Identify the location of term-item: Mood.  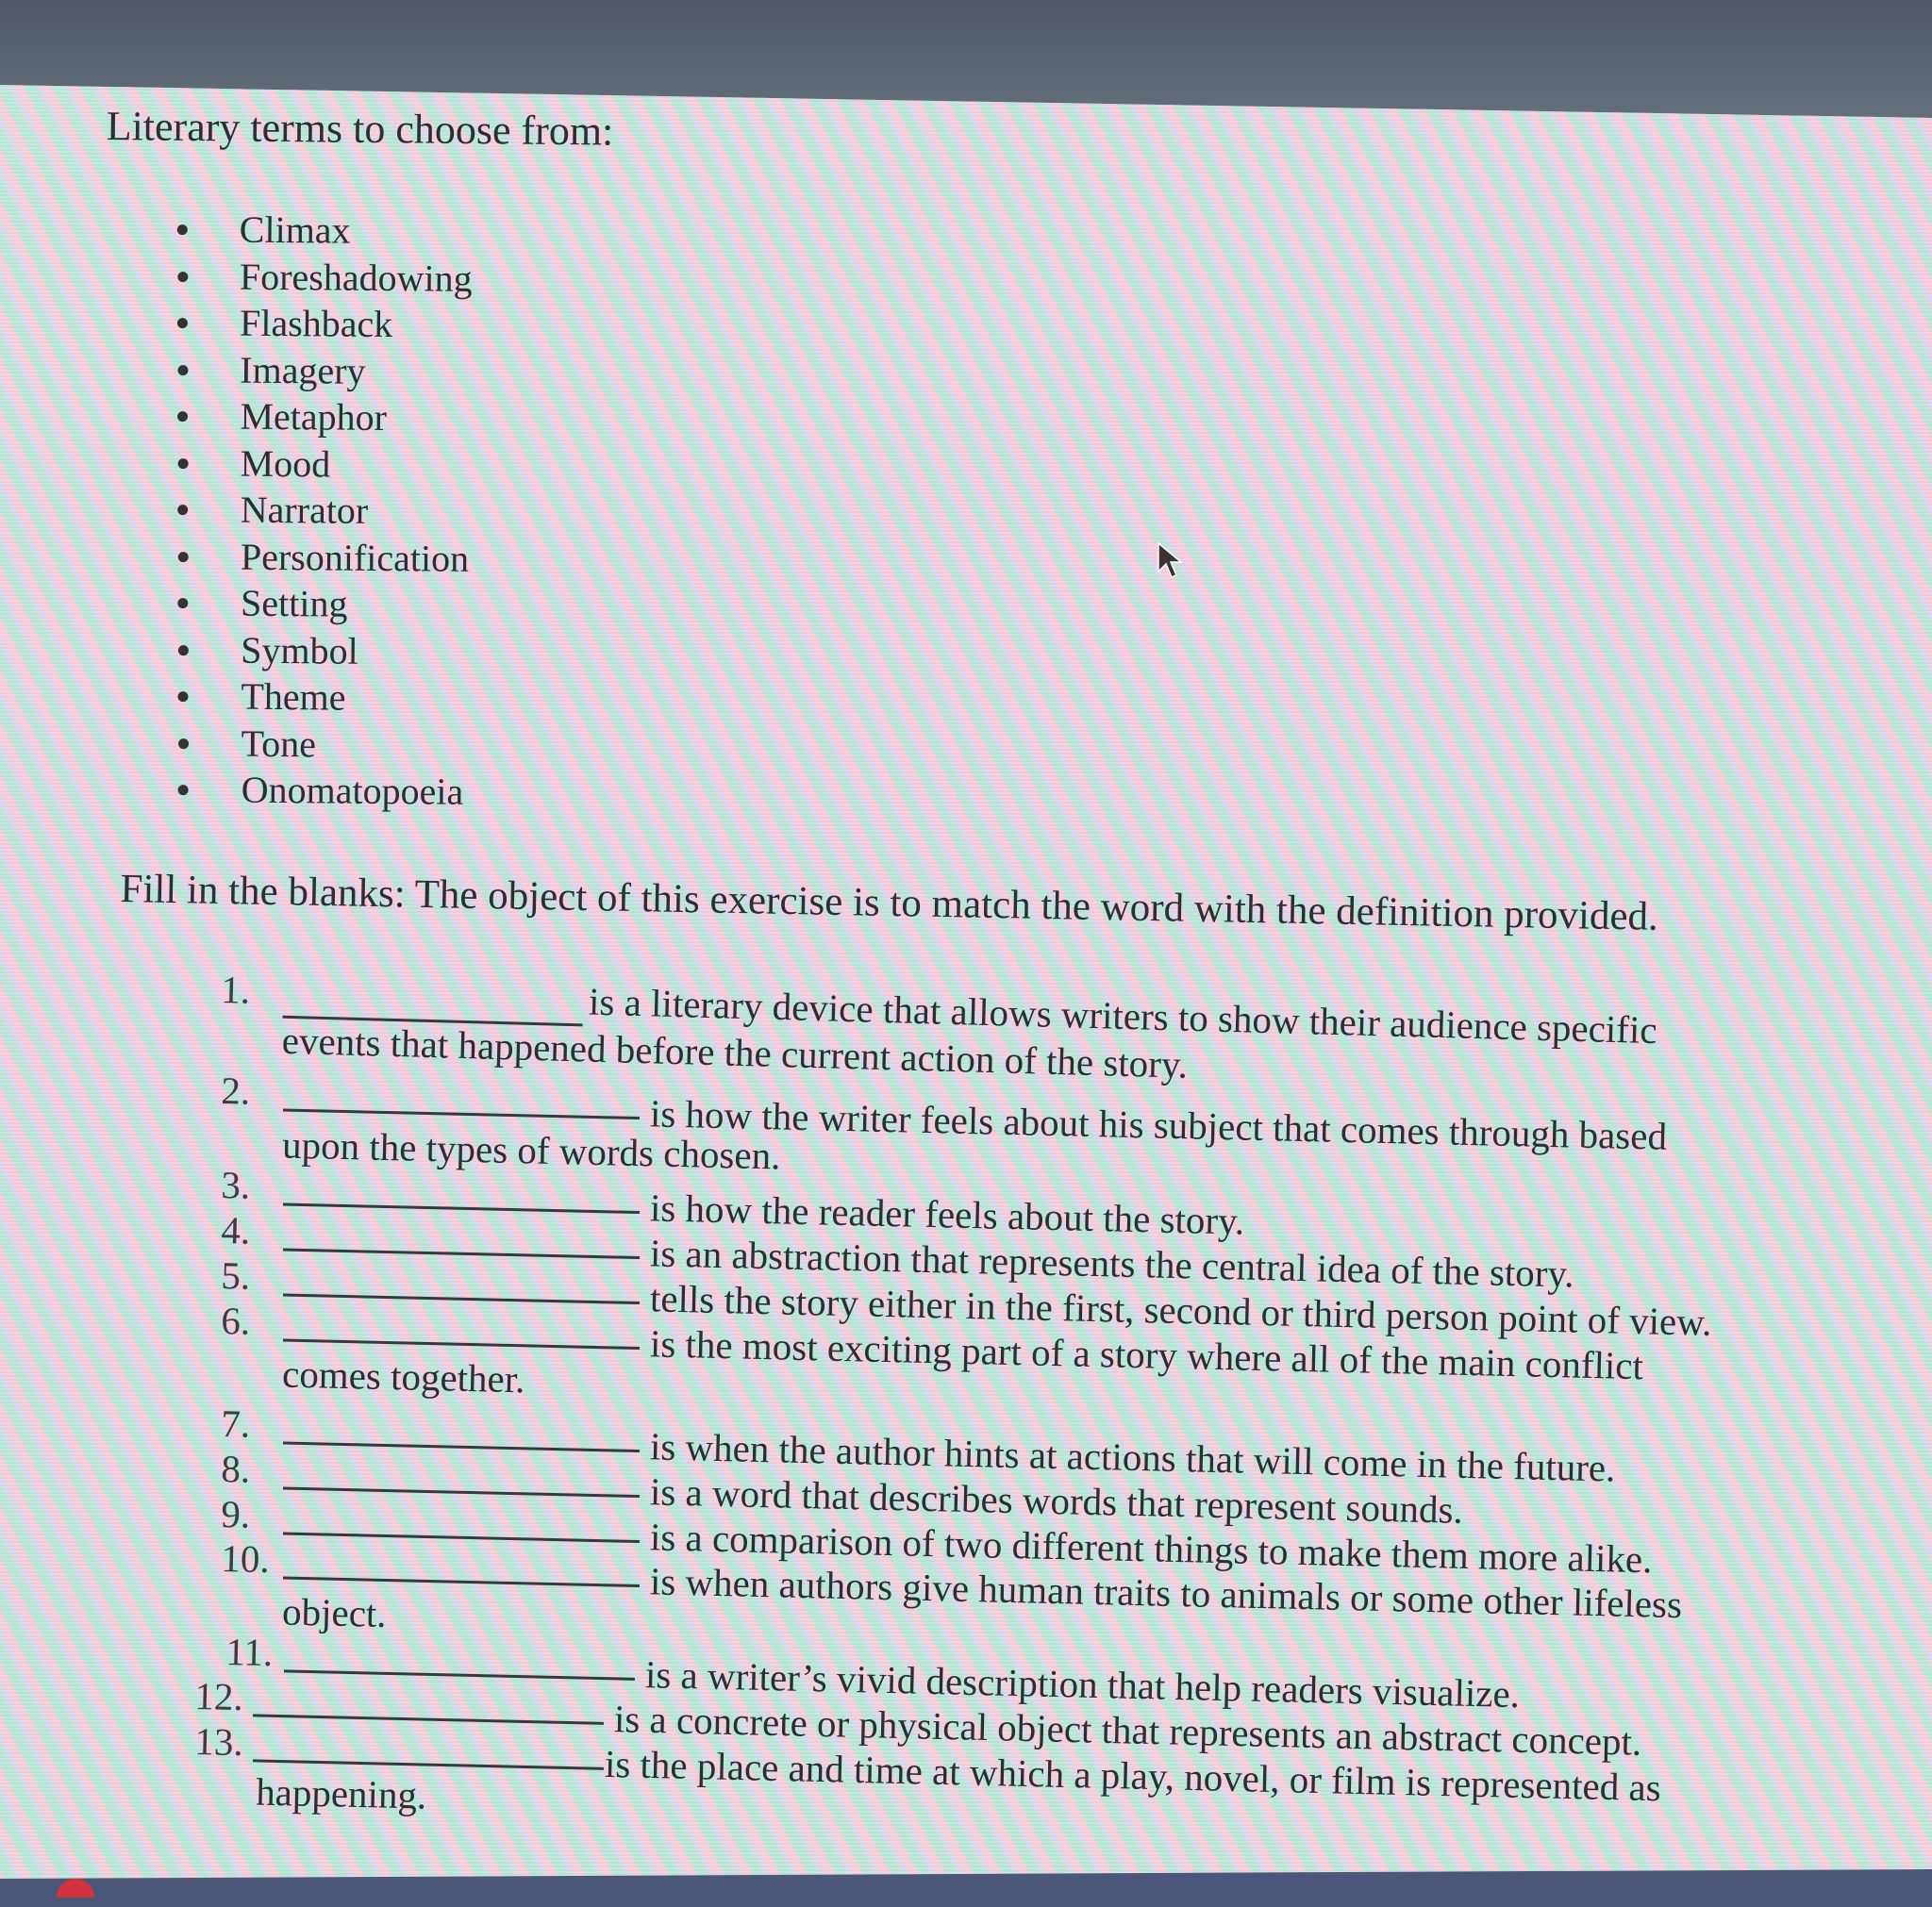
(249, 462).